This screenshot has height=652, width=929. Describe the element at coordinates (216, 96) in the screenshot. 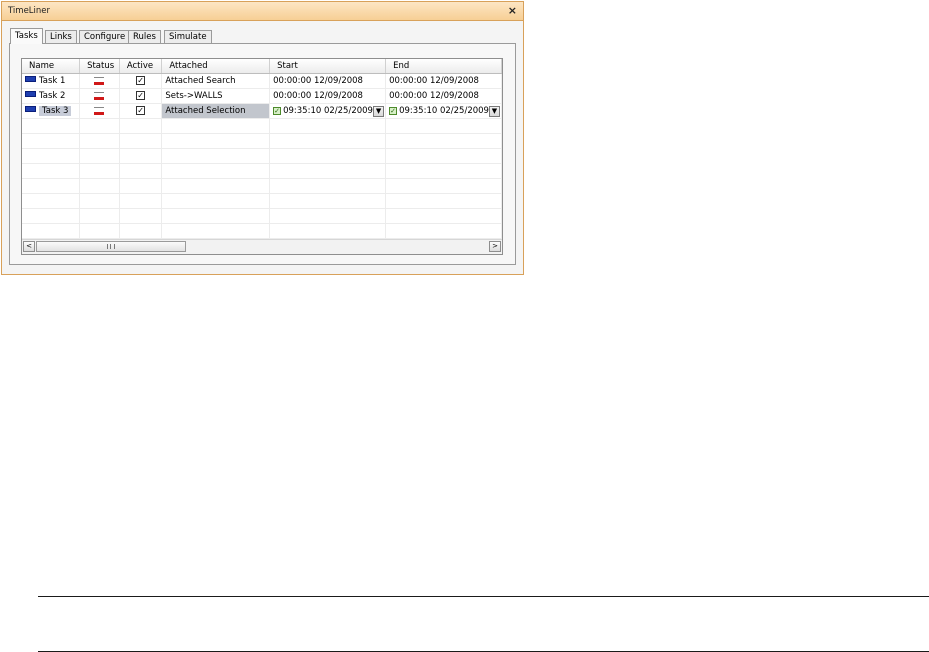

I see `attached-cell: Sets->WALLS` at that location.